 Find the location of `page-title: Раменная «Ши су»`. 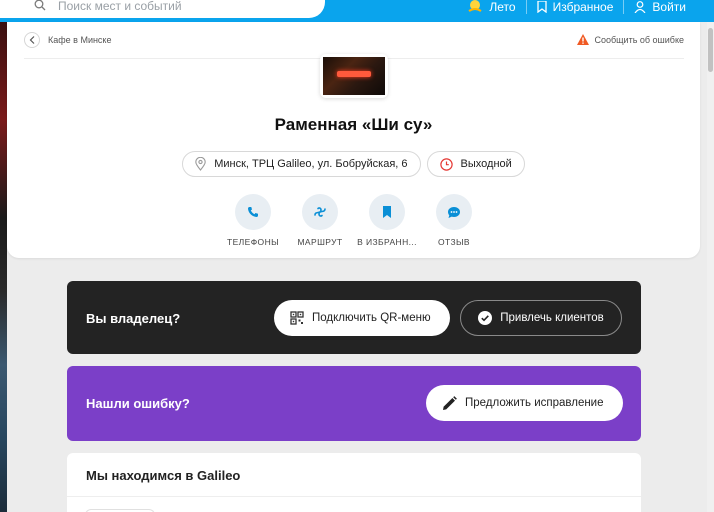

page-title: Раменная «Ши су» is located at coordinates (353, 124).